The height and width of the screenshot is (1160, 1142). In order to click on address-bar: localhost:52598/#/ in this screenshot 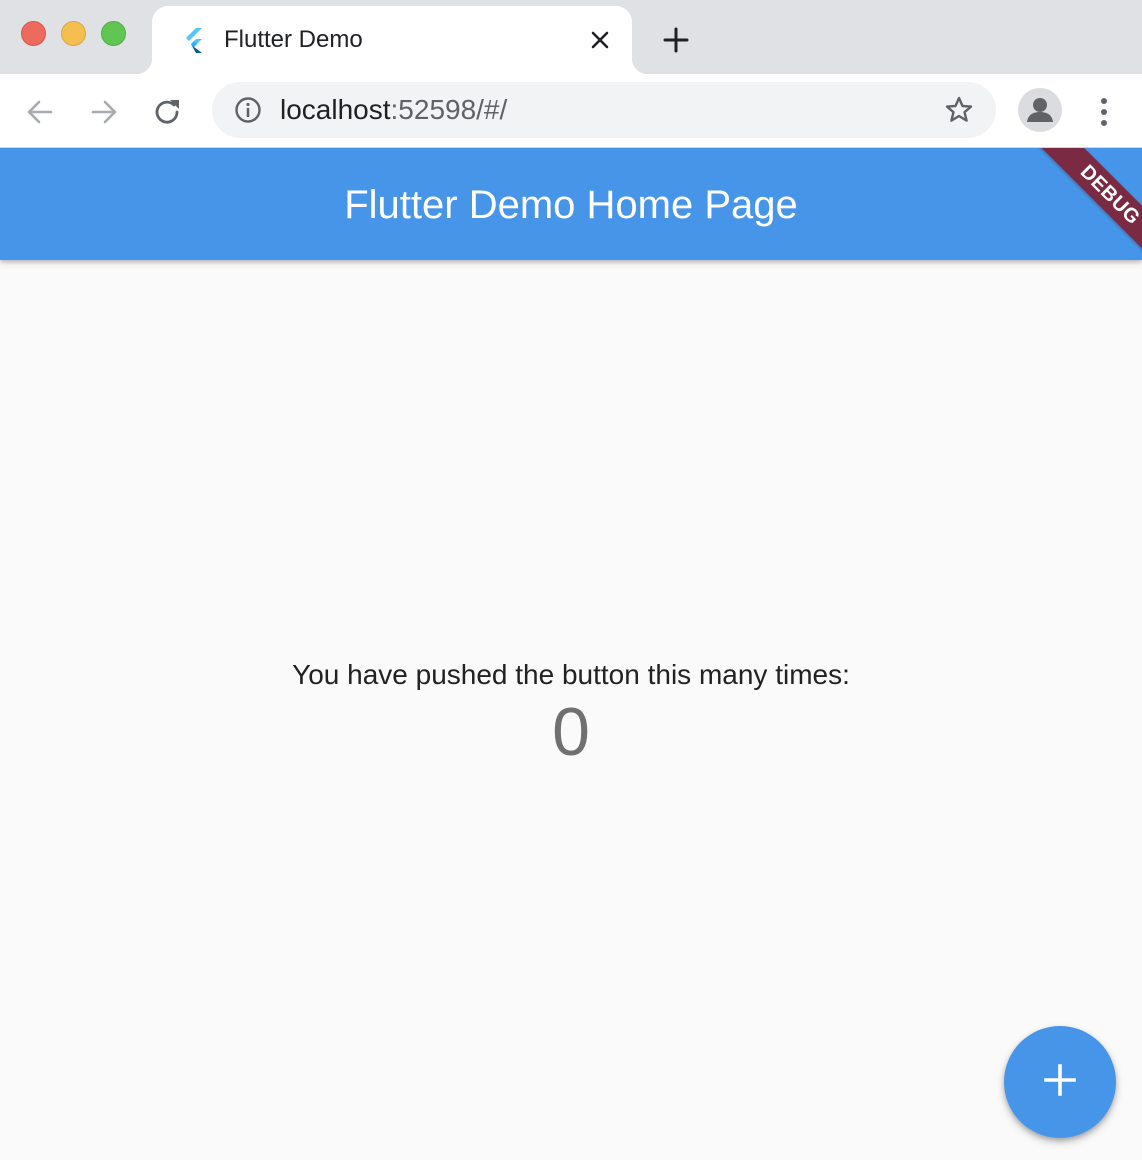, I will do `click(604, 110)`.